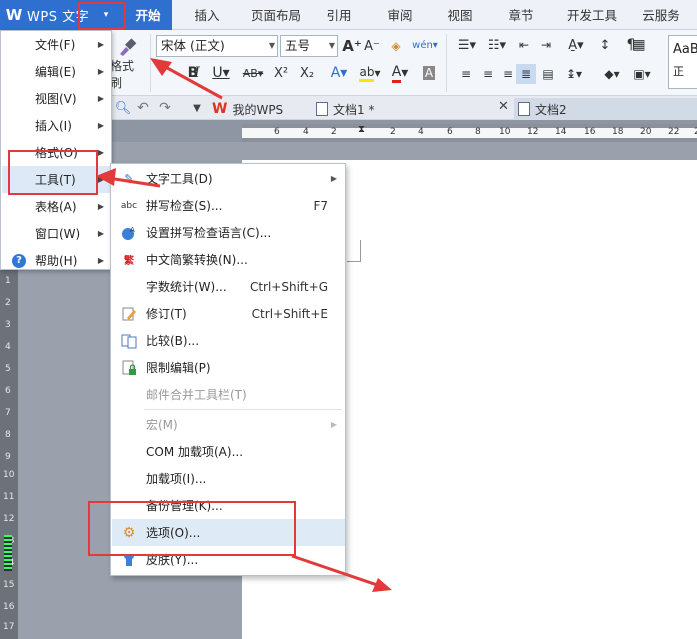  I want to click on menu-item-view: 视图(V) ▶, so click(56, 98).